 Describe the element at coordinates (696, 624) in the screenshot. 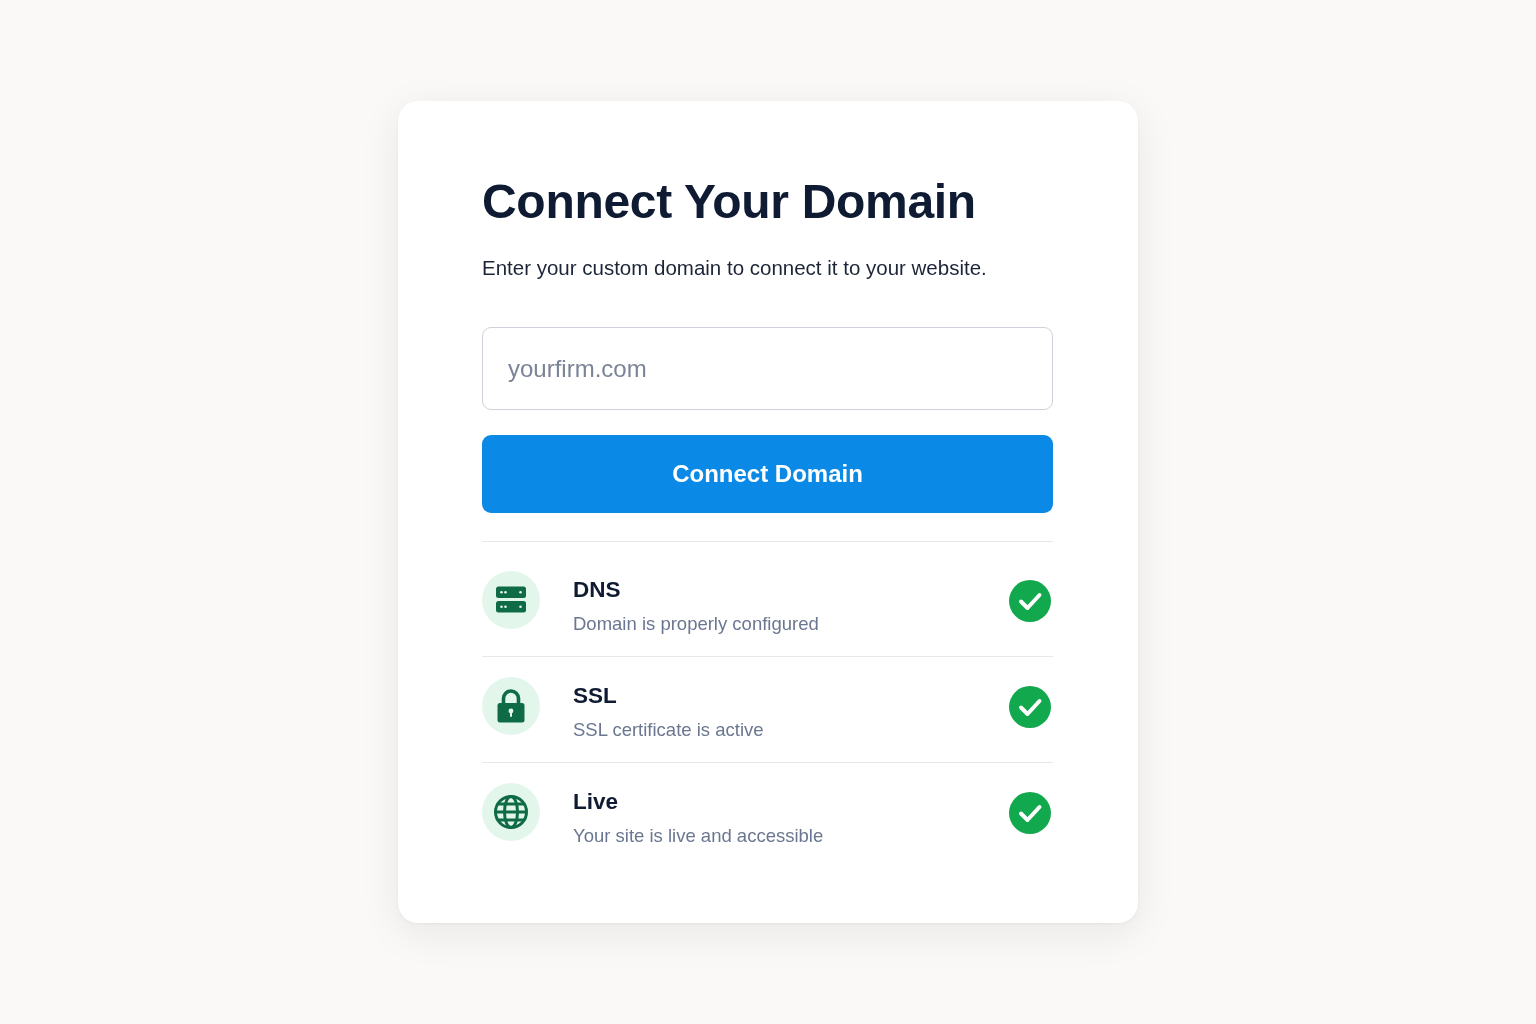

I see `status-description: Domain is properly configured` at that location.